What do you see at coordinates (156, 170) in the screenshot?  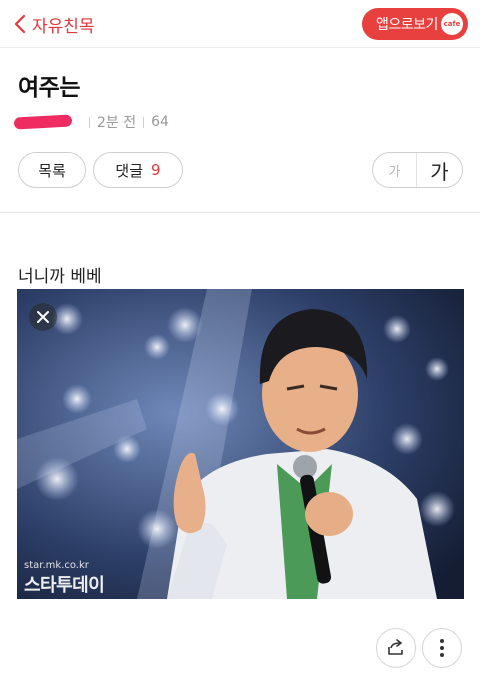 I see `comment-count: 9` at bounding box center [156, 170].